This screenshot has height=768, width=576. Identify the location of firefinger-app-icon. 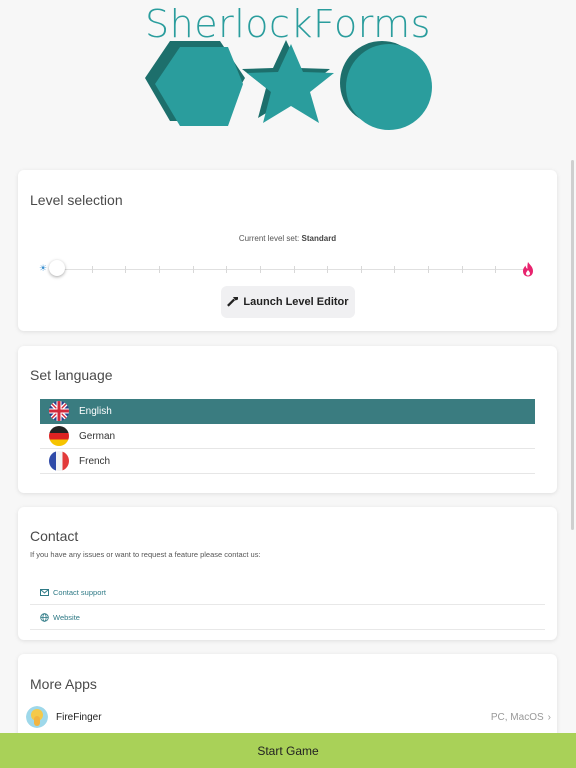
(37, 717).